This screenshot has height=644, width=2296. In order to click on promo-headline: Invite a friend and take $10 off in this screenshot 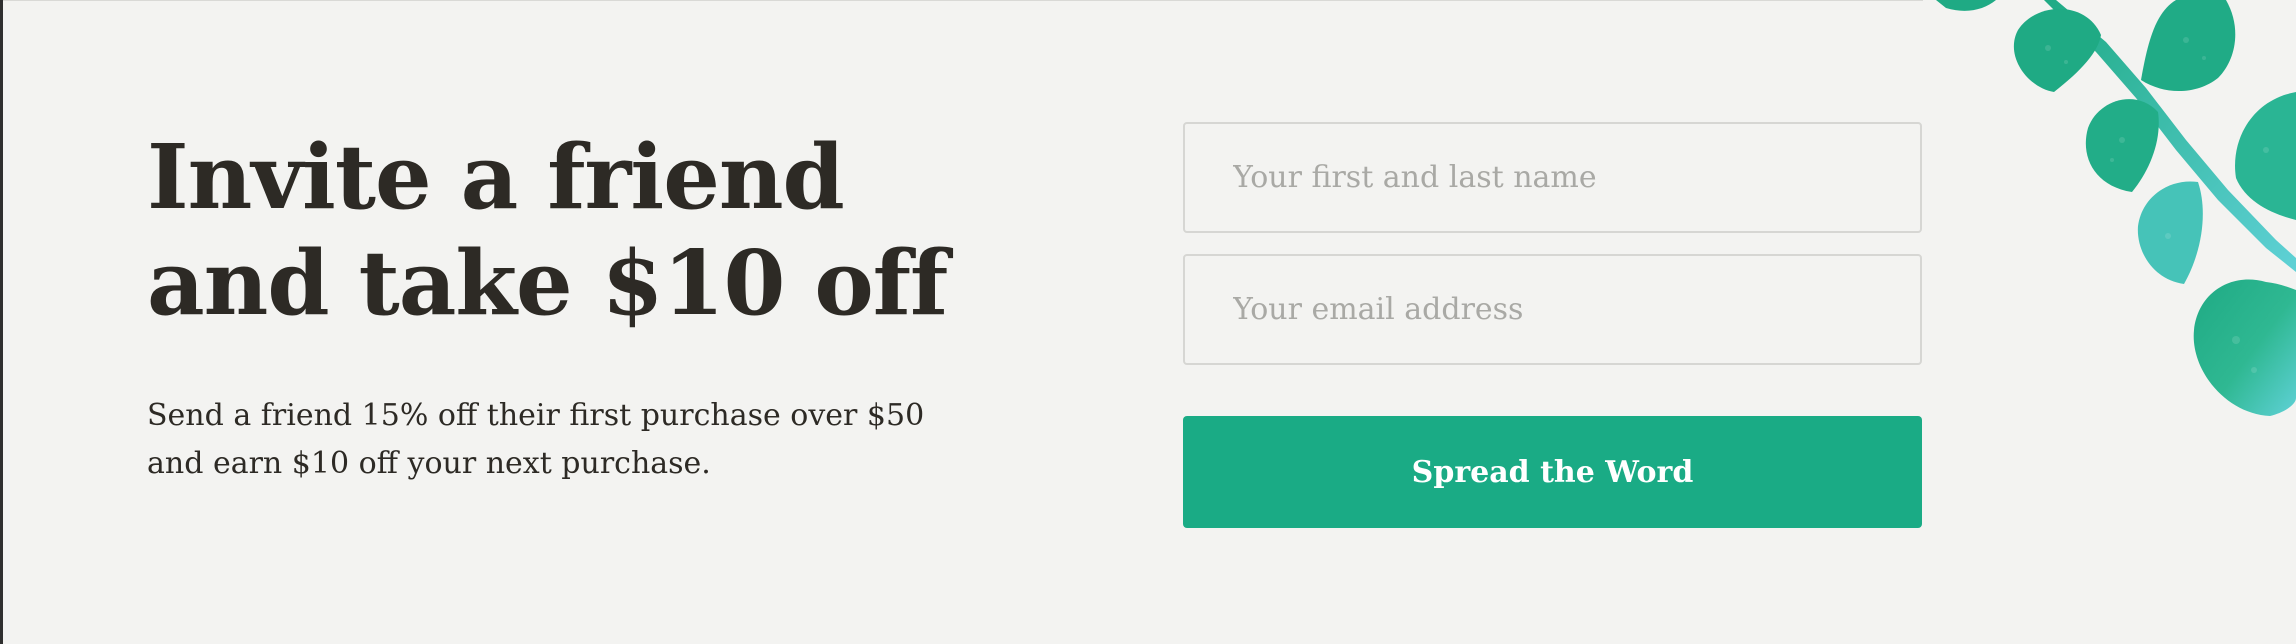, I will do `click(577, 230)`.